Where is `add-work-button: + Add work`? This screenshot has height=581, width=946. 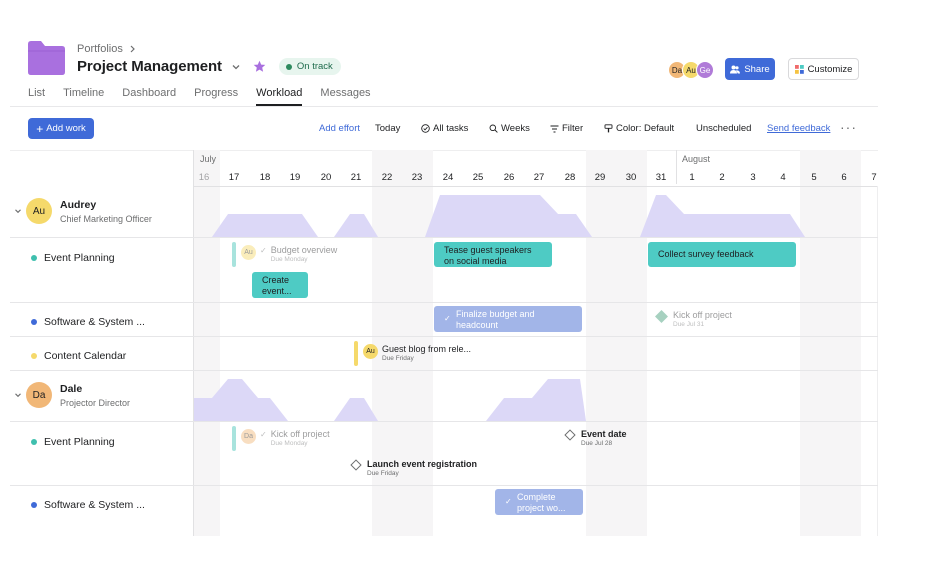
add-work-button: + Add work is located at coordinates (61, 128).